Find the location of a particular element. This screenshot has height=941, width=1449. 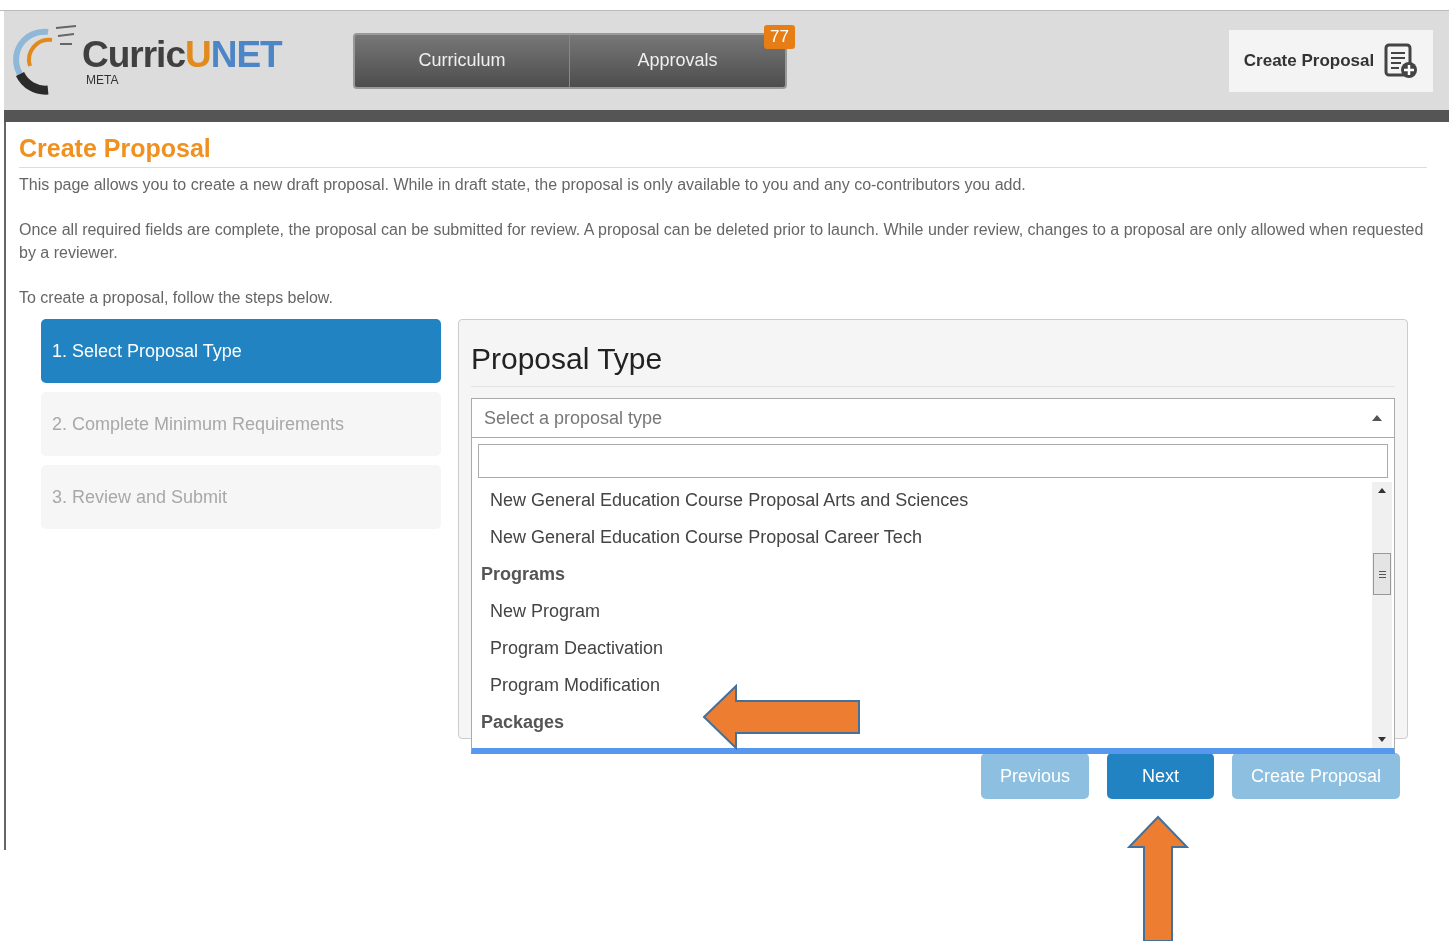

dropdown-option: Program Modification is located at coordinates (571, 685).